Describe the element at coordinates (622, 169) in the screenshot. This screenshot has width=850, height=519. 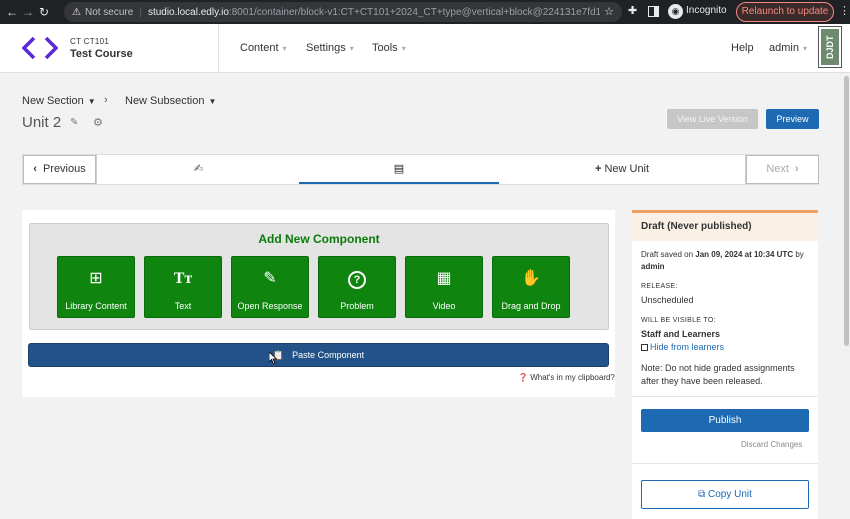
I see `new-unit-button: + New Unit` at that location.